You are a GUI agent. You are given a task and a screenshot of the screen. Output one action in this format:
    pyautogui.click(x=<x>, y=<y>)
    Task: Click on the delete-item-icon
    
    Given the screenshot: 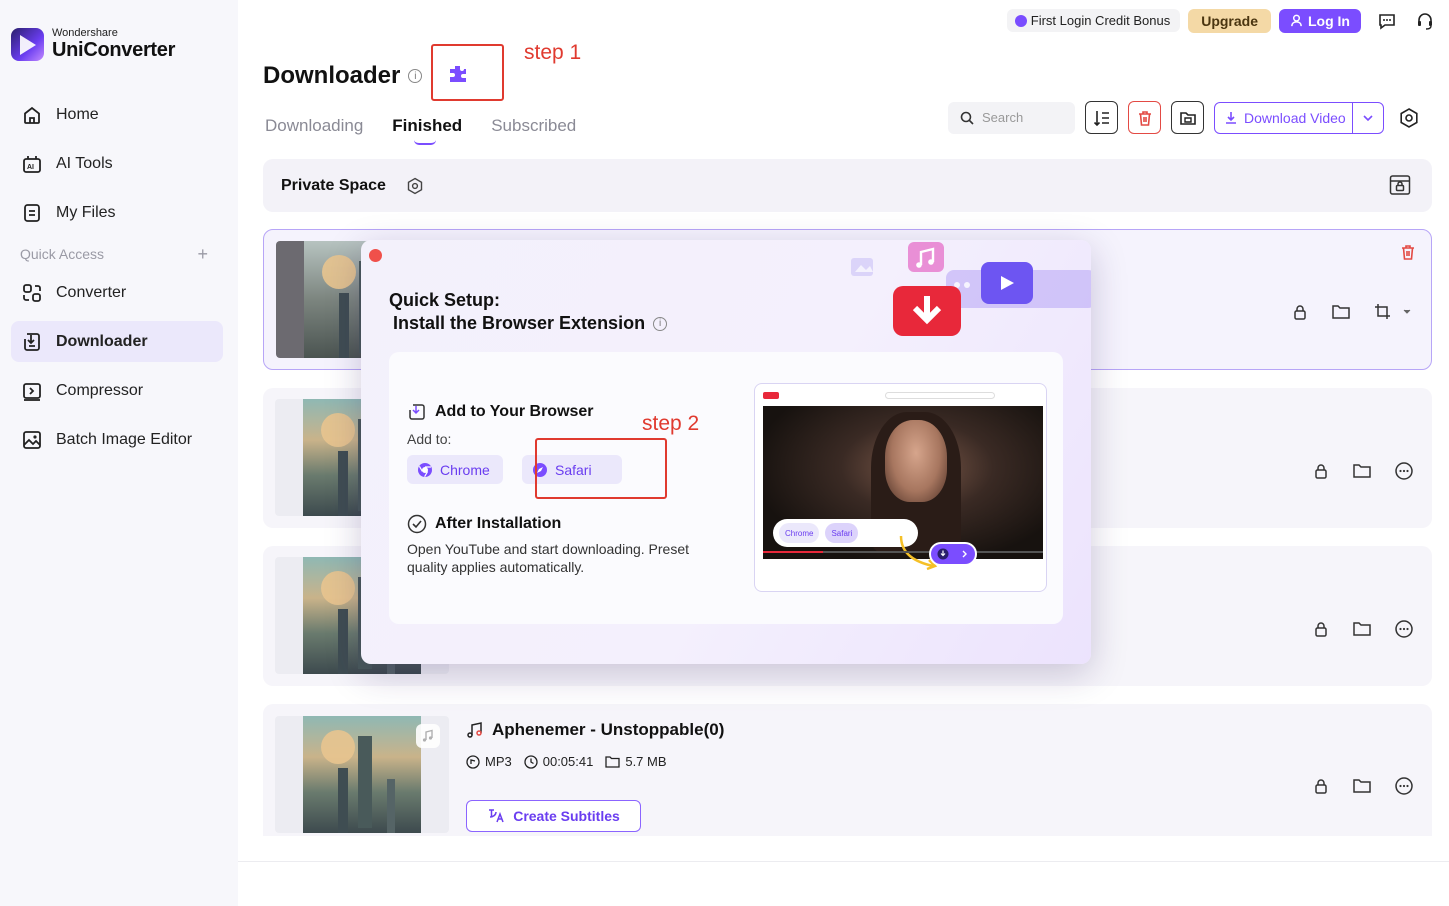 What is the action you would take?
    pyautogui.click(x=1408, y=254)
    